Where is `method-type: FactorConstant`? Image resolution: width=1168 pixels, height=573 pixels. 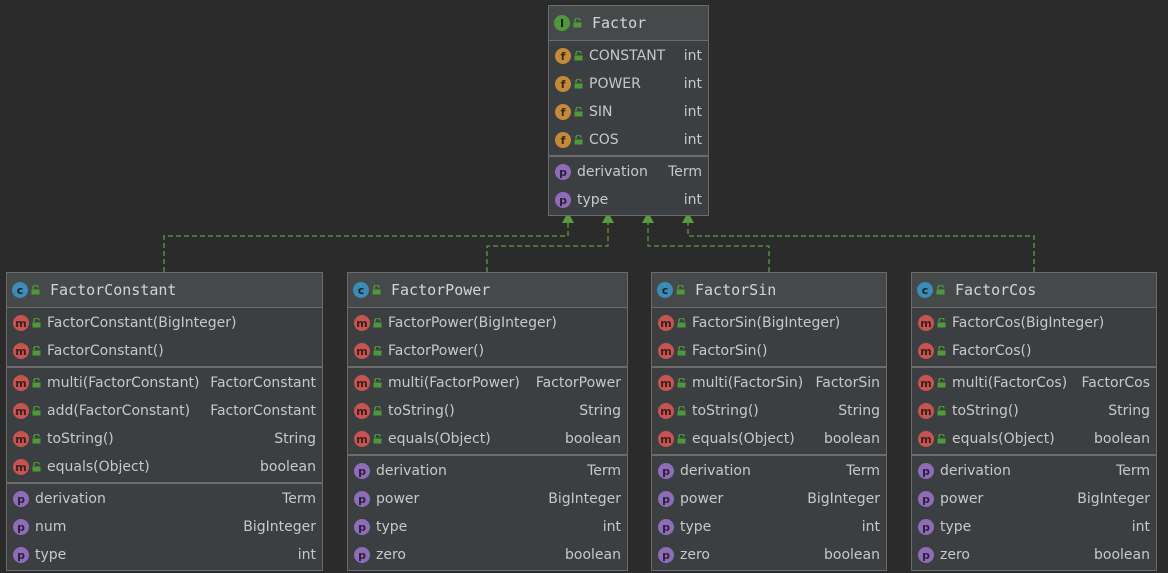
method-type: FactorConstant is located at coordinates (263, 411).